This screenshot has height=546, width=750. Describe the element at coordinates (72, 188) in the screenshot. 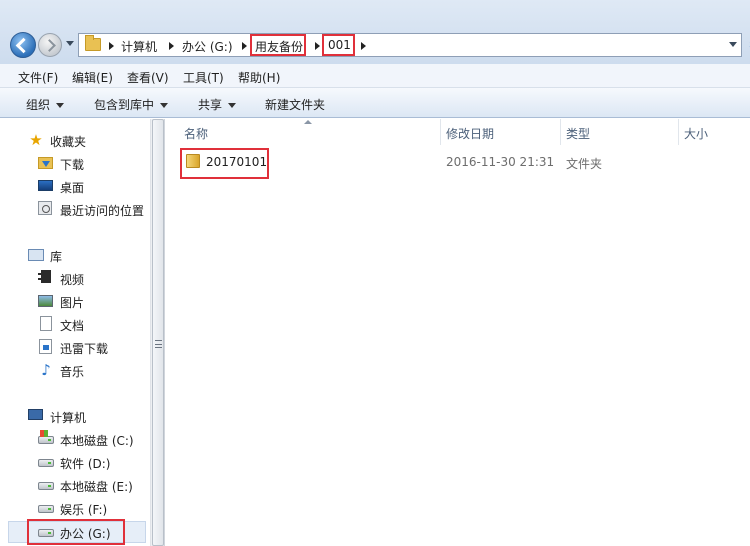

I see `nav-item-label: 桌面` at that location.